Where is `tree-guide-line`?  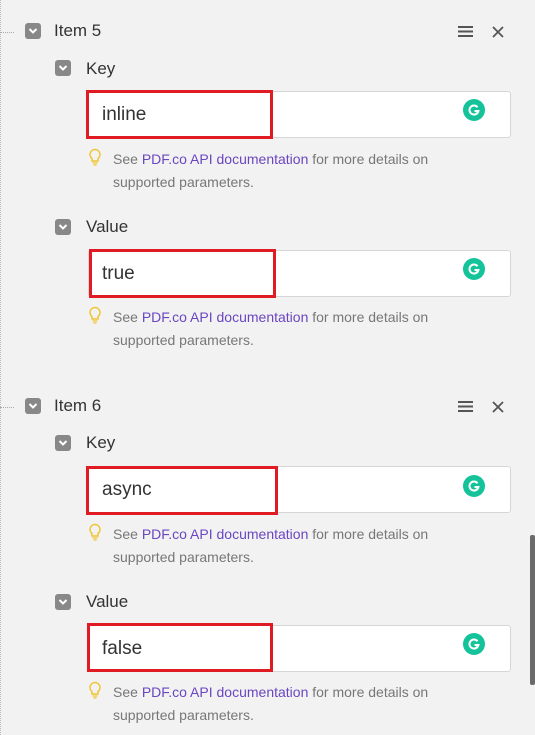
tree-guide-line is located at coordinates (0, 367).